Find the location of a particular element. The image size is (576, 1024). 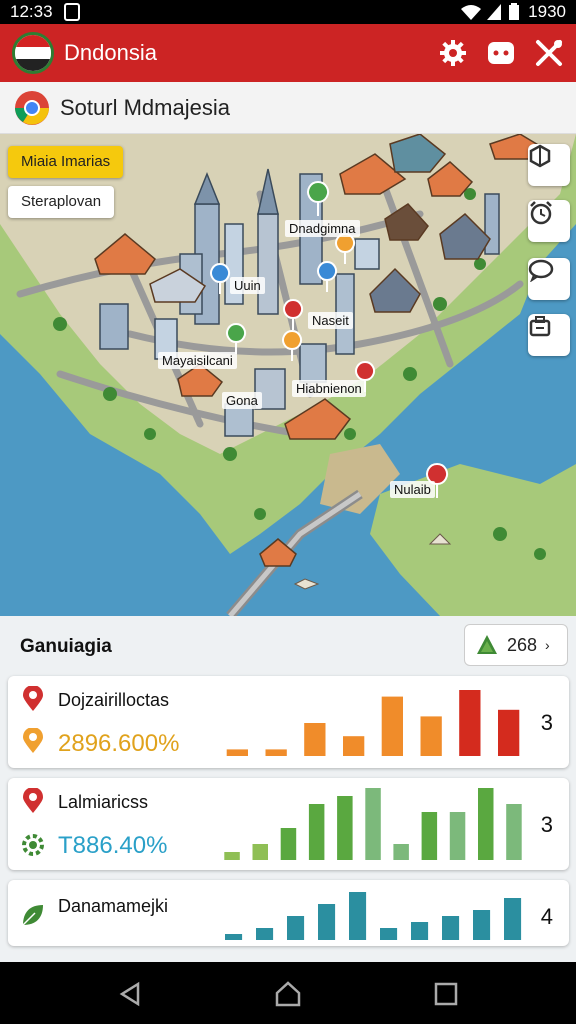

card-name: Lalmiaricss is located at coordinates (103, 802).